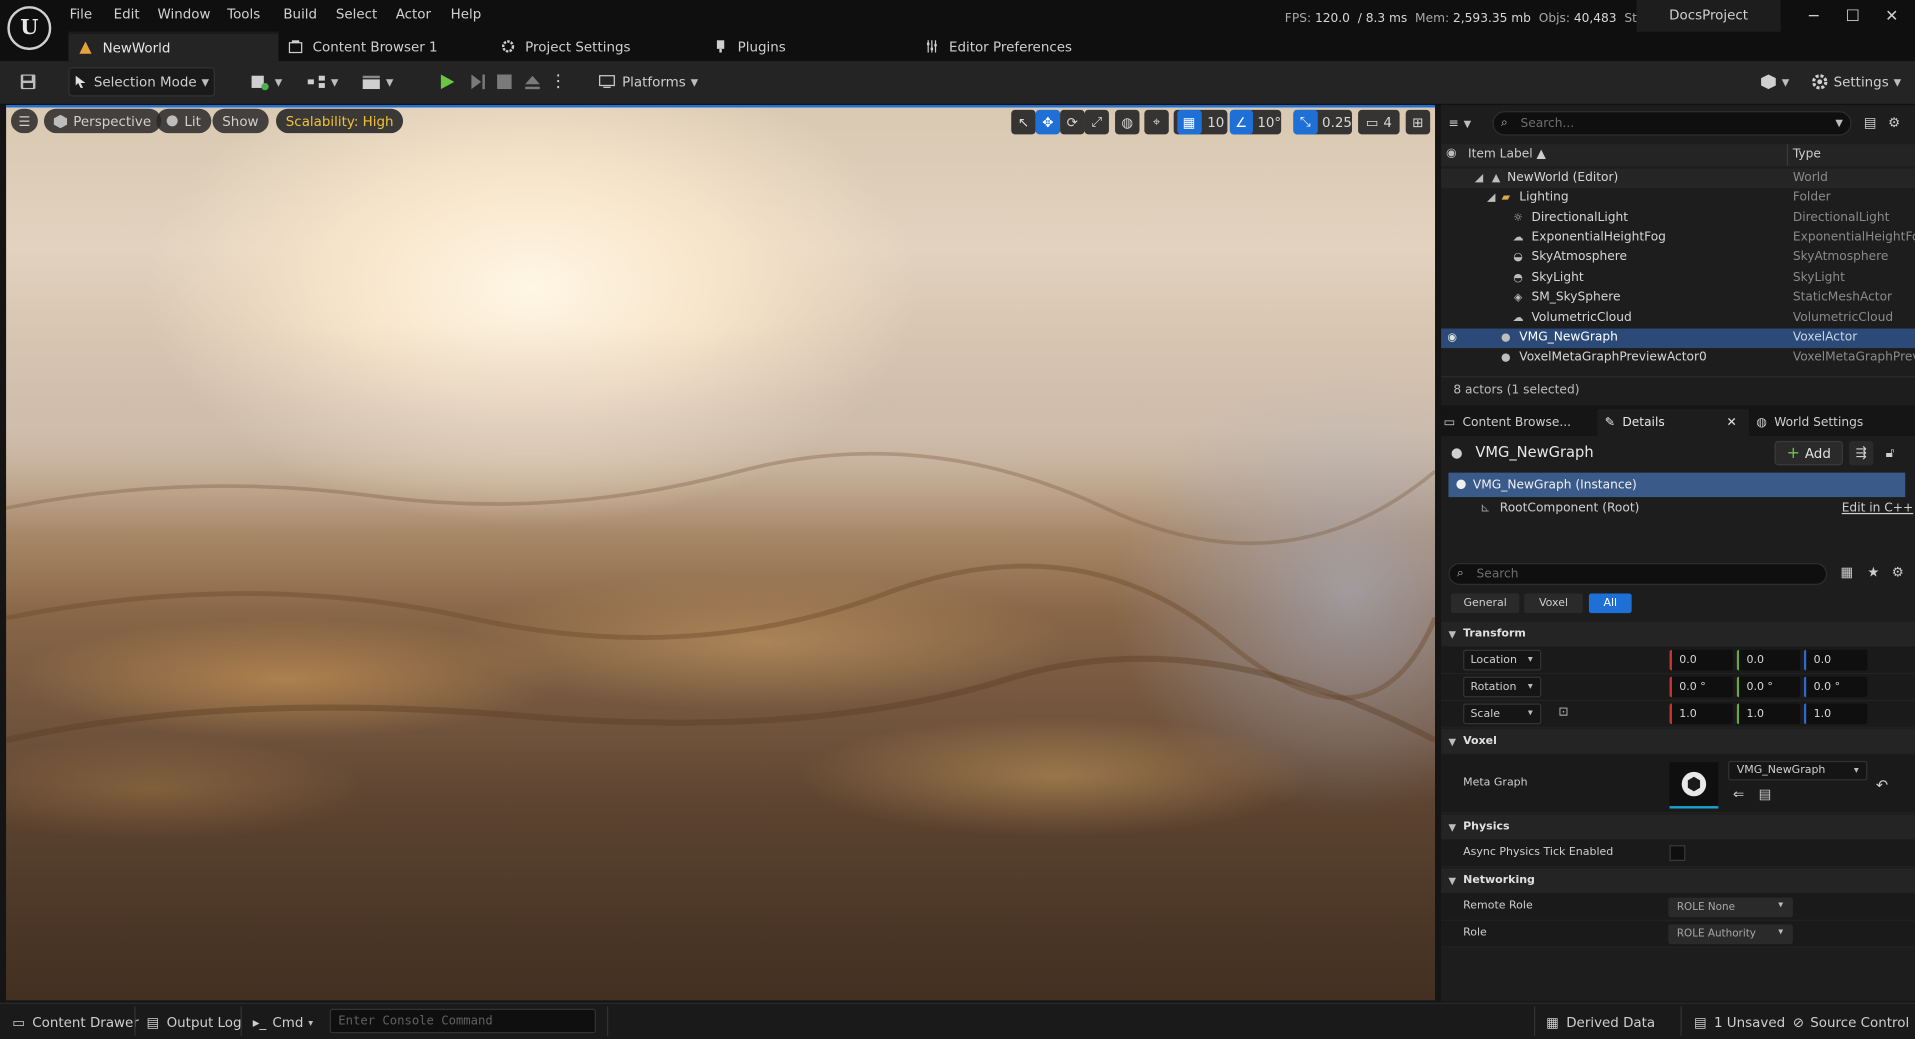 Image resolution: width=1915 pixels, height=1039 pixels. I want to click on unsaved-button: ▤ 1 Unsaved, so click(1739, 1022).